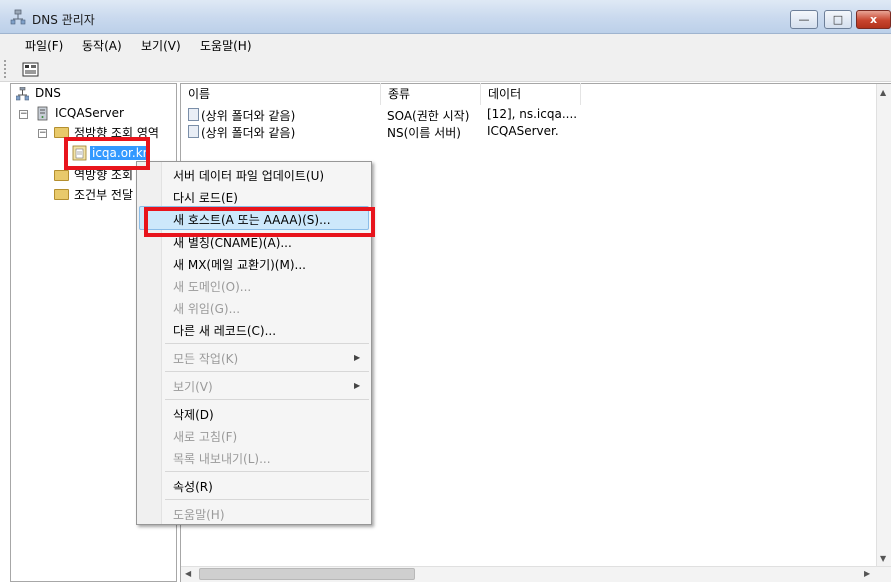  Describe the element at coordinates (42, 113) in the screenshot. I see `server-icon` at that location.